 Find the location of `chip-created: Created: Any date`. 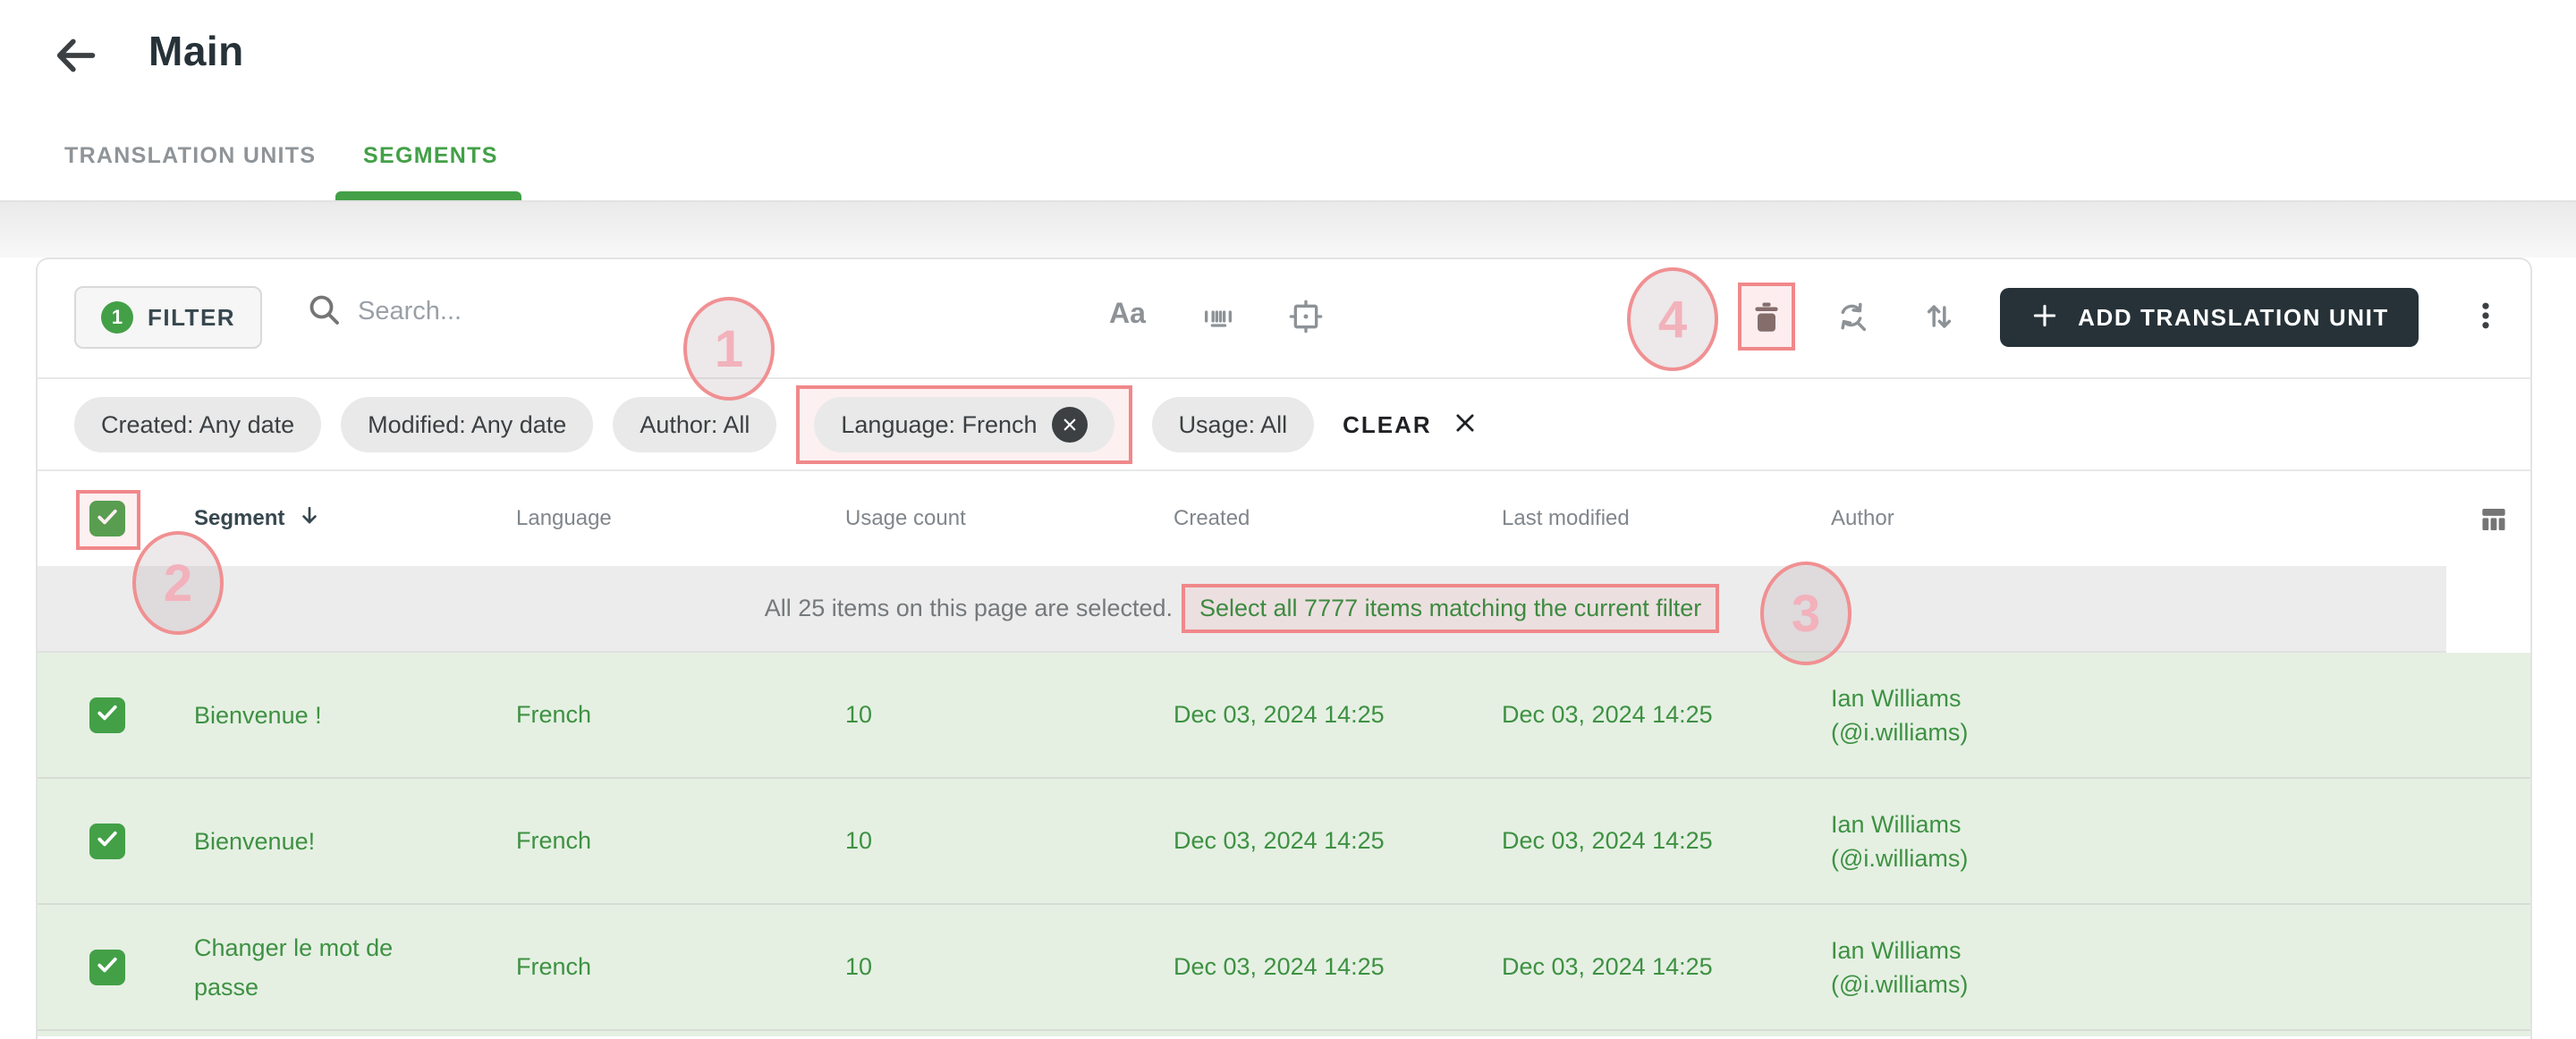

chip-created: Created: Any date is located at coordinates (198, 424).